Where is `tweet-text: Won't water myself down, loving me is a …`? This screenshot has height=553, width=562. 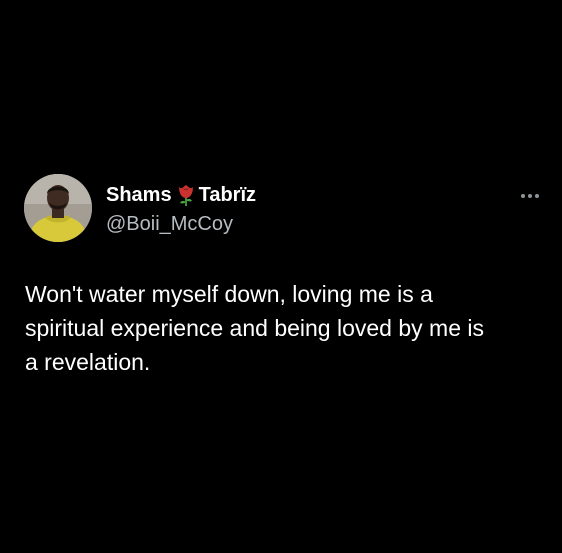 tweet-text: Won't water myself down, loving me is a … is located at coordinates (254, 328).